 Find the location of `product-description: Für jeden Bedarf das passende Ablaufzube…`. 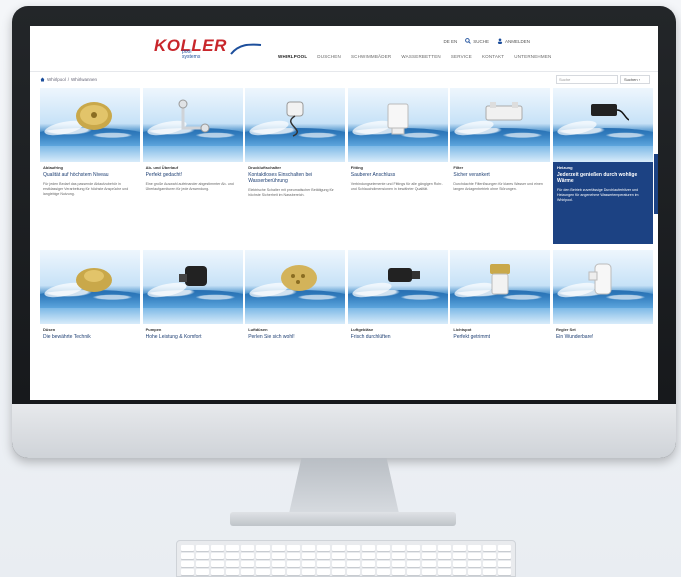

product-description: Für jeden Bedarf das passende Ablaufzube… is located at coordinates (86, 189).